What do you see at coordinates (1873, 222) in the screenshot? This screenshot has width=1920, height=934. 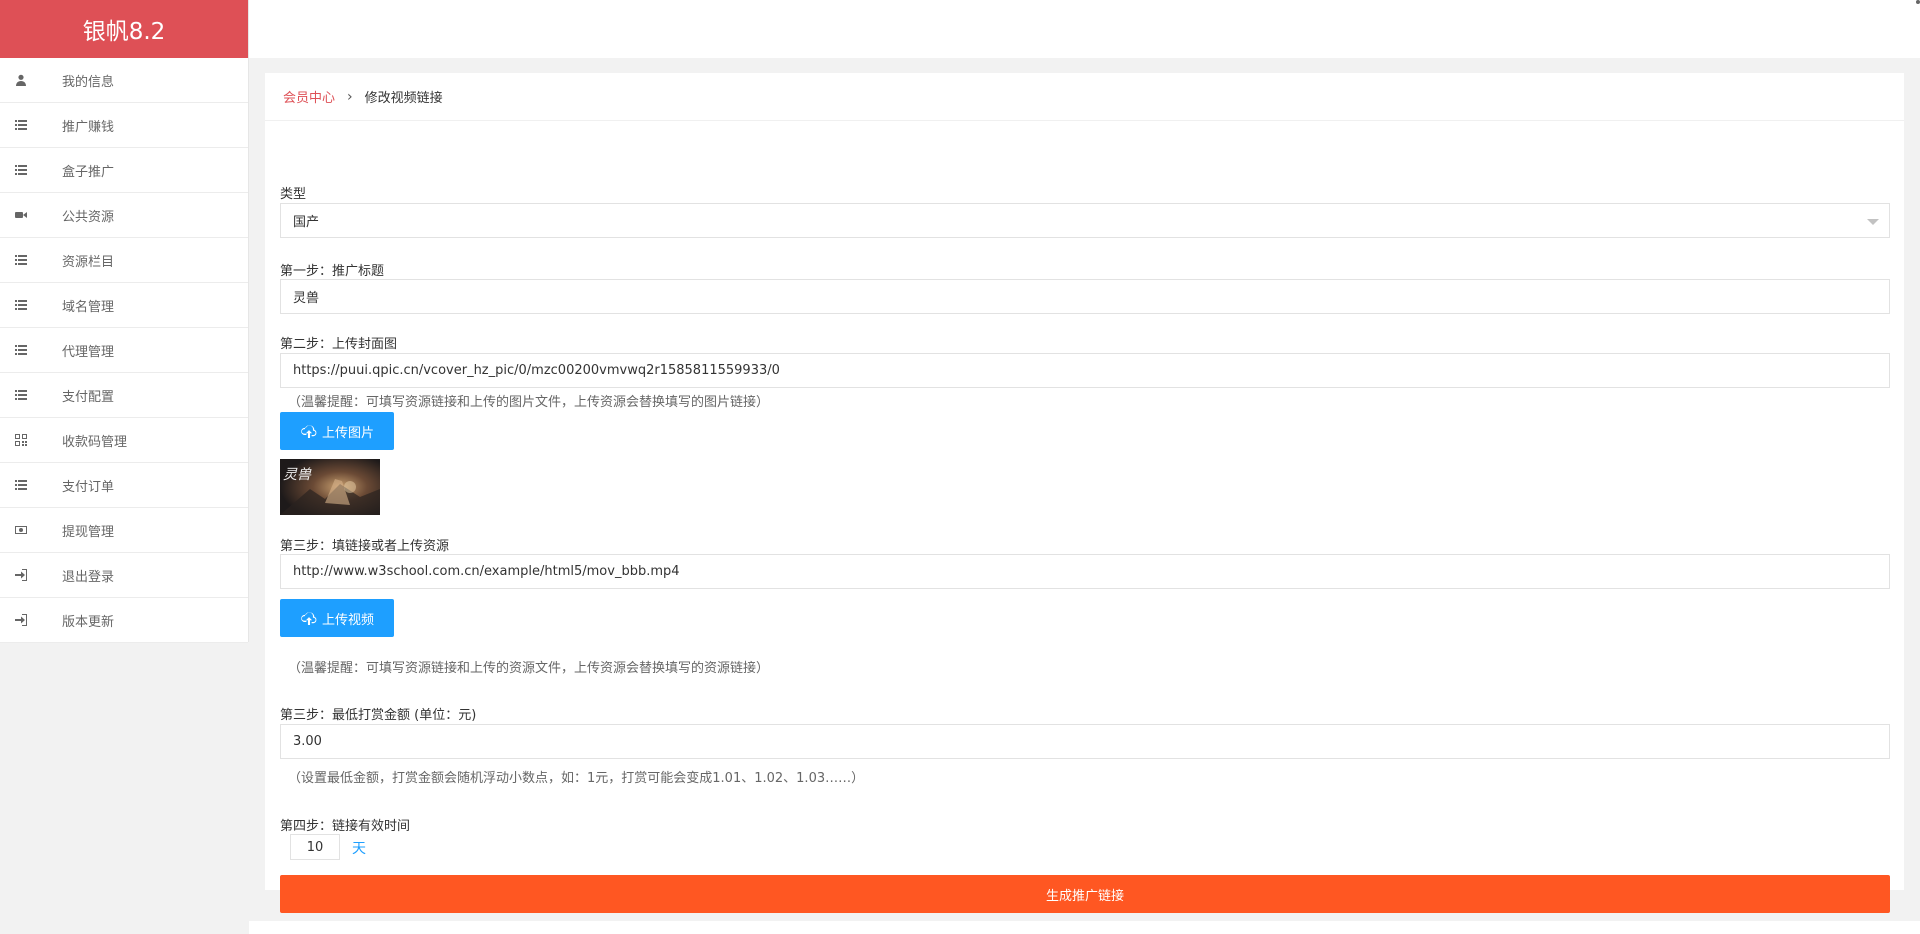 I see `chevron-down-icon` at bounding box center [1873, 222].